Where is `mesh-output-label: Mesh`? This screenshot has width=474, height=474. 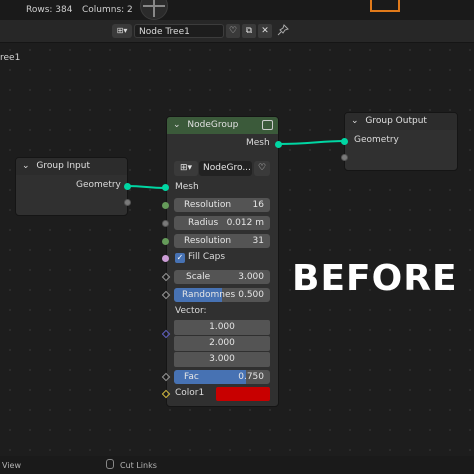
mesh-output-label: Mesh is located at coordinates (258, 143).